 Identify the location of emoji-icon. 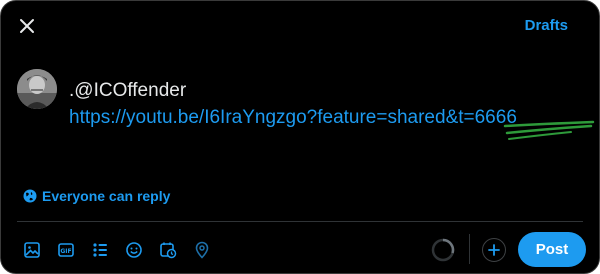
(134, 250).